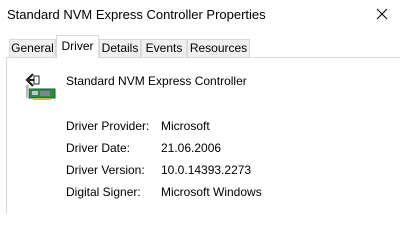 The width and height of the screenshot is (400, 240). I want to click on driver-provider-label: Driver Provider:, so click(108, 126).